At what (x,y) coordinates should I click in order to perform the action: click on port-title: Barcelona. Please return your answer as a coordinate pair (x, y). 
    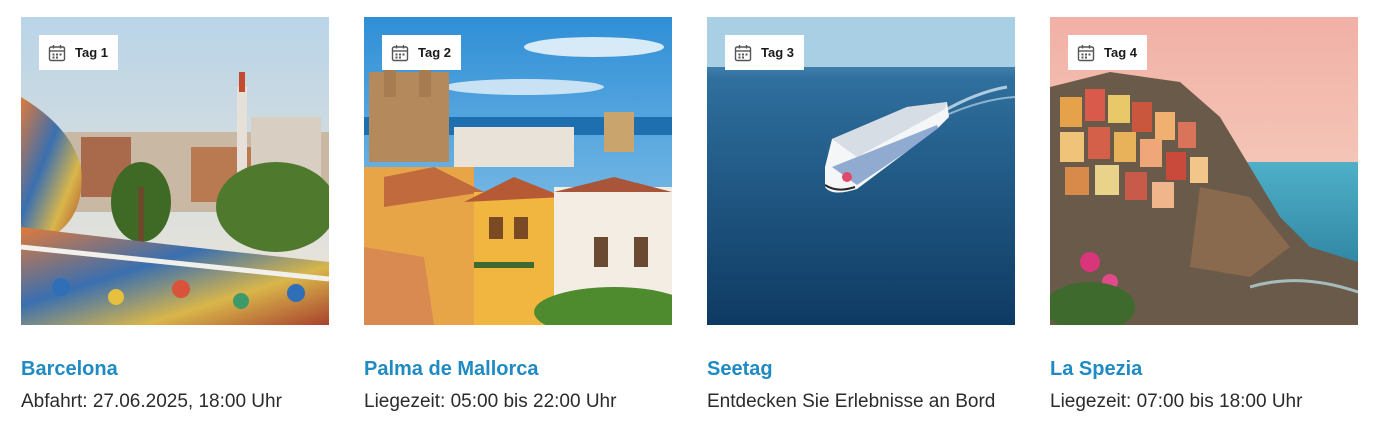
    Looking at the image, I should click on (175, 369).